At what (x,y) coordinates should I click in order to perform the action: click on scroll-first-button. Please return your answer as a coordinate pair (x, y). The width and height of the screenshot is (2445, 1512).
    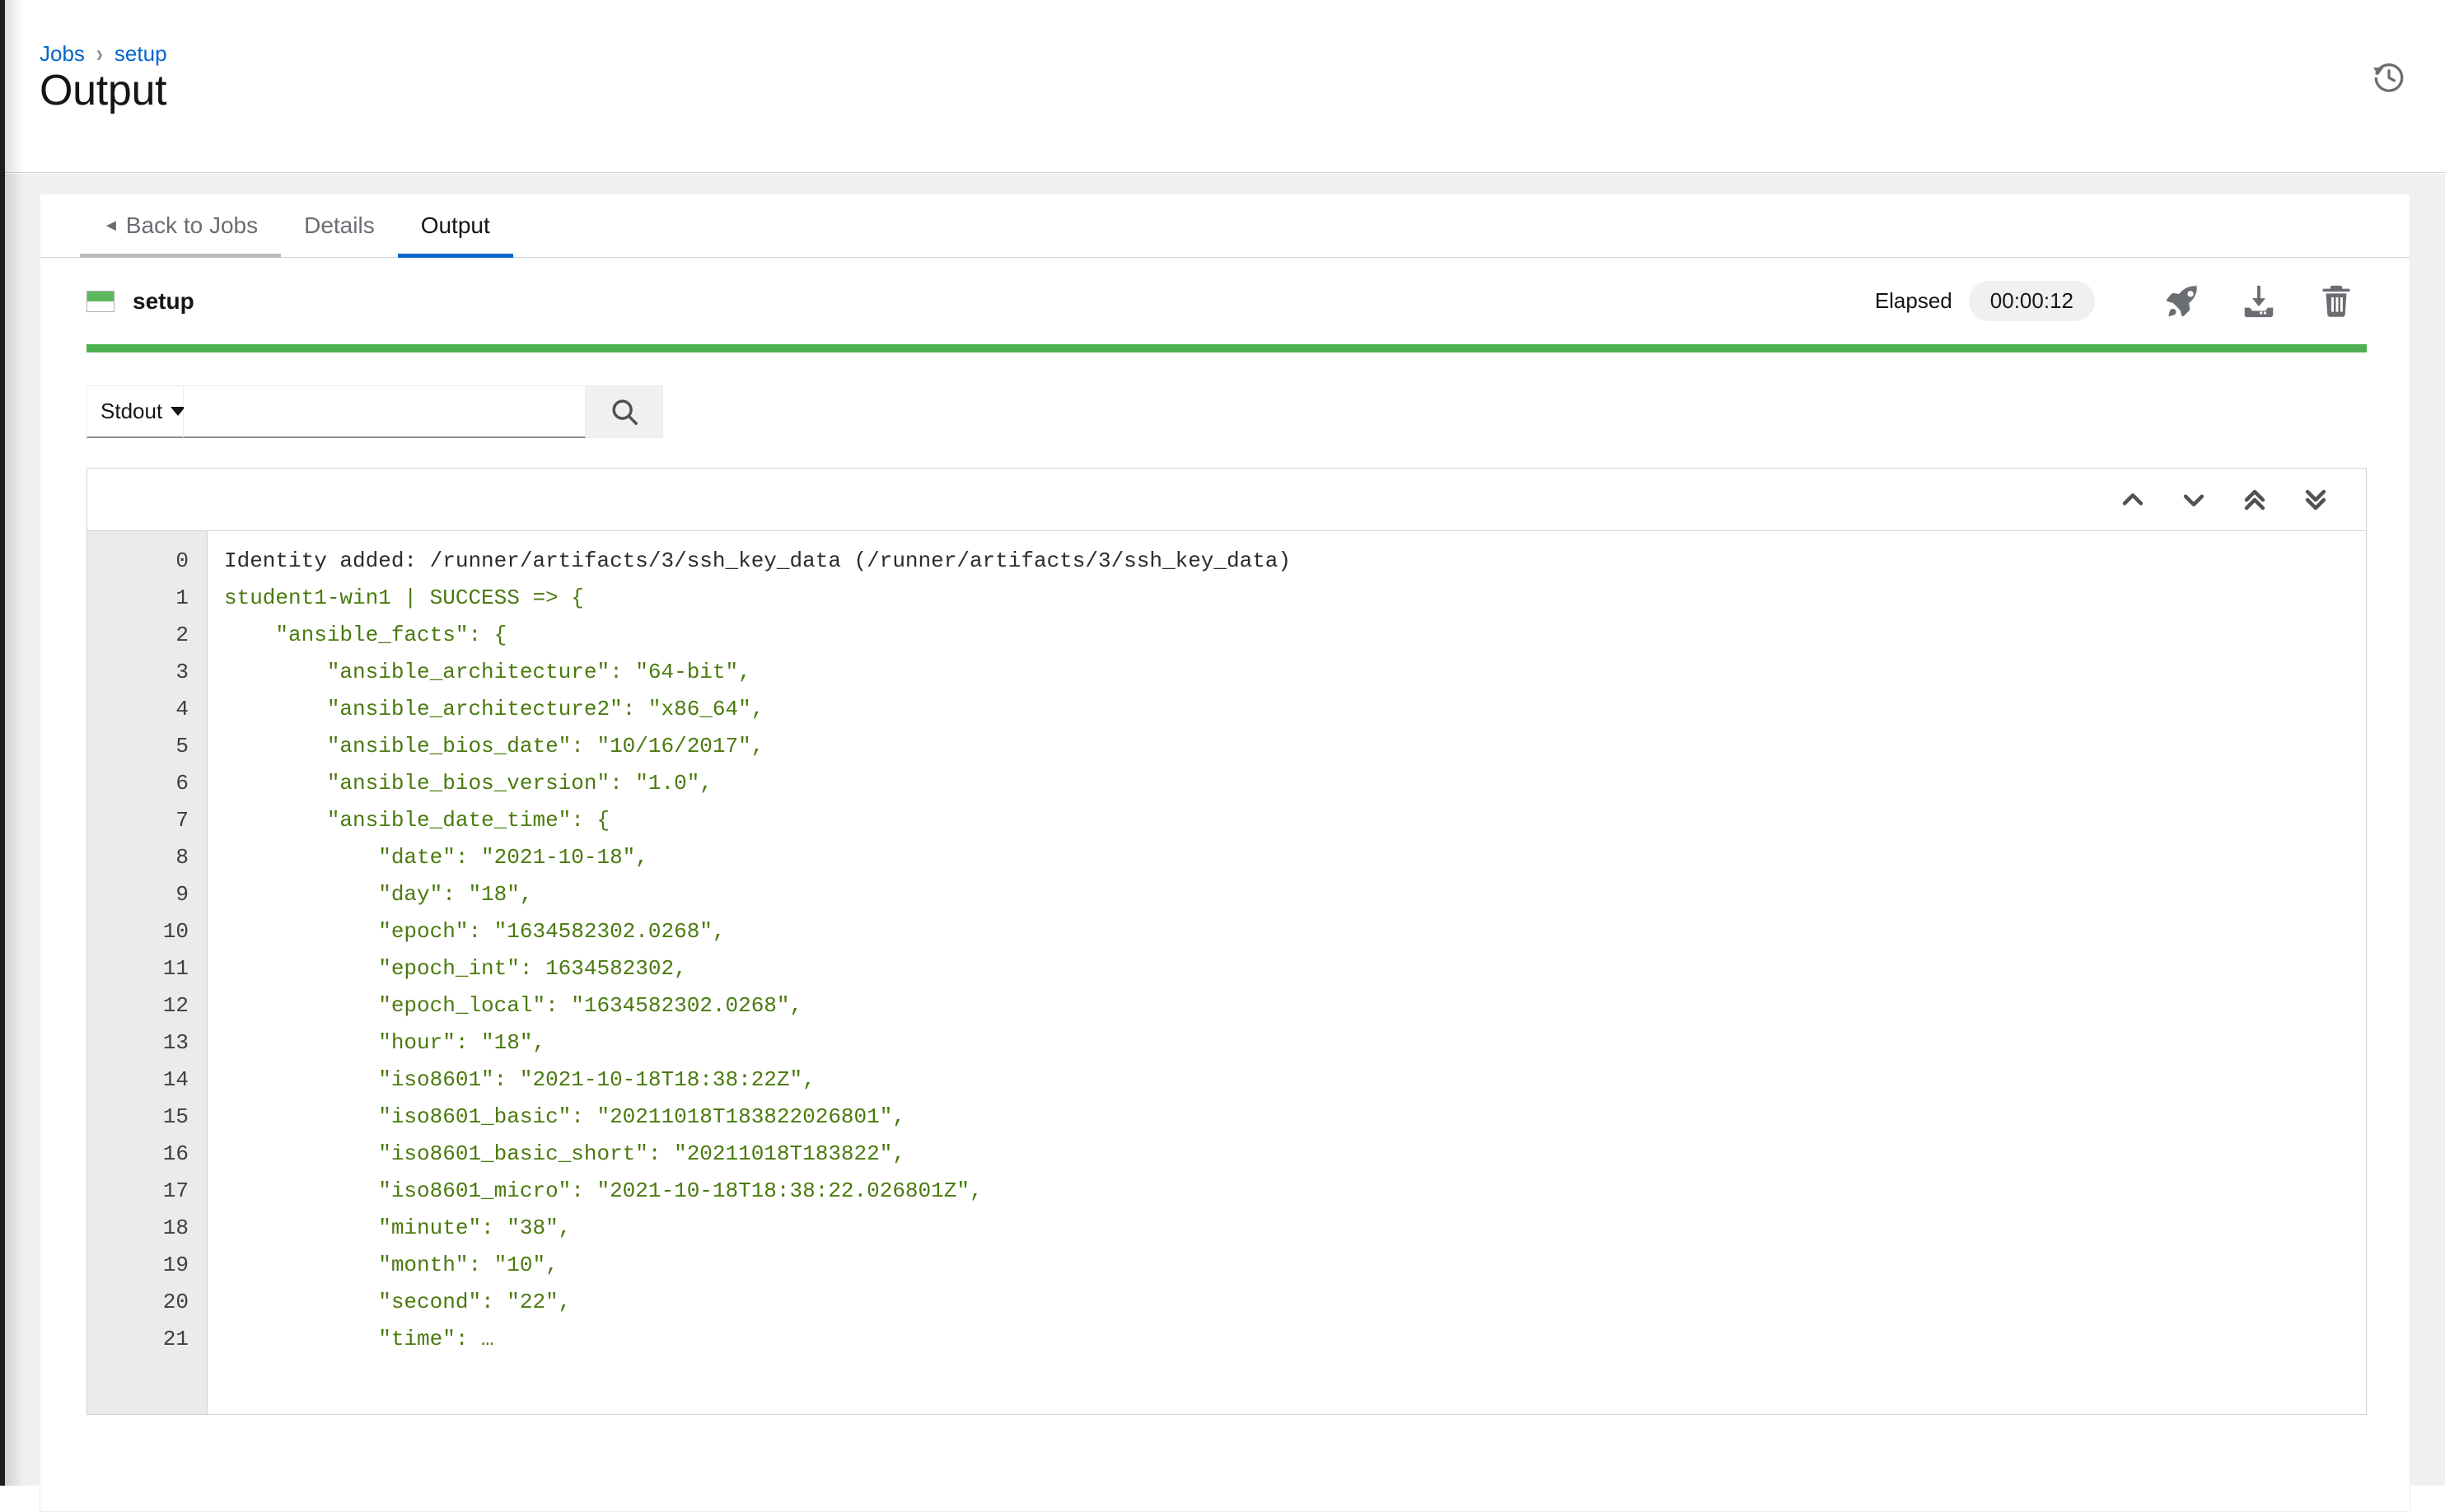
    Looking at the image, I should click on (2254, 500).